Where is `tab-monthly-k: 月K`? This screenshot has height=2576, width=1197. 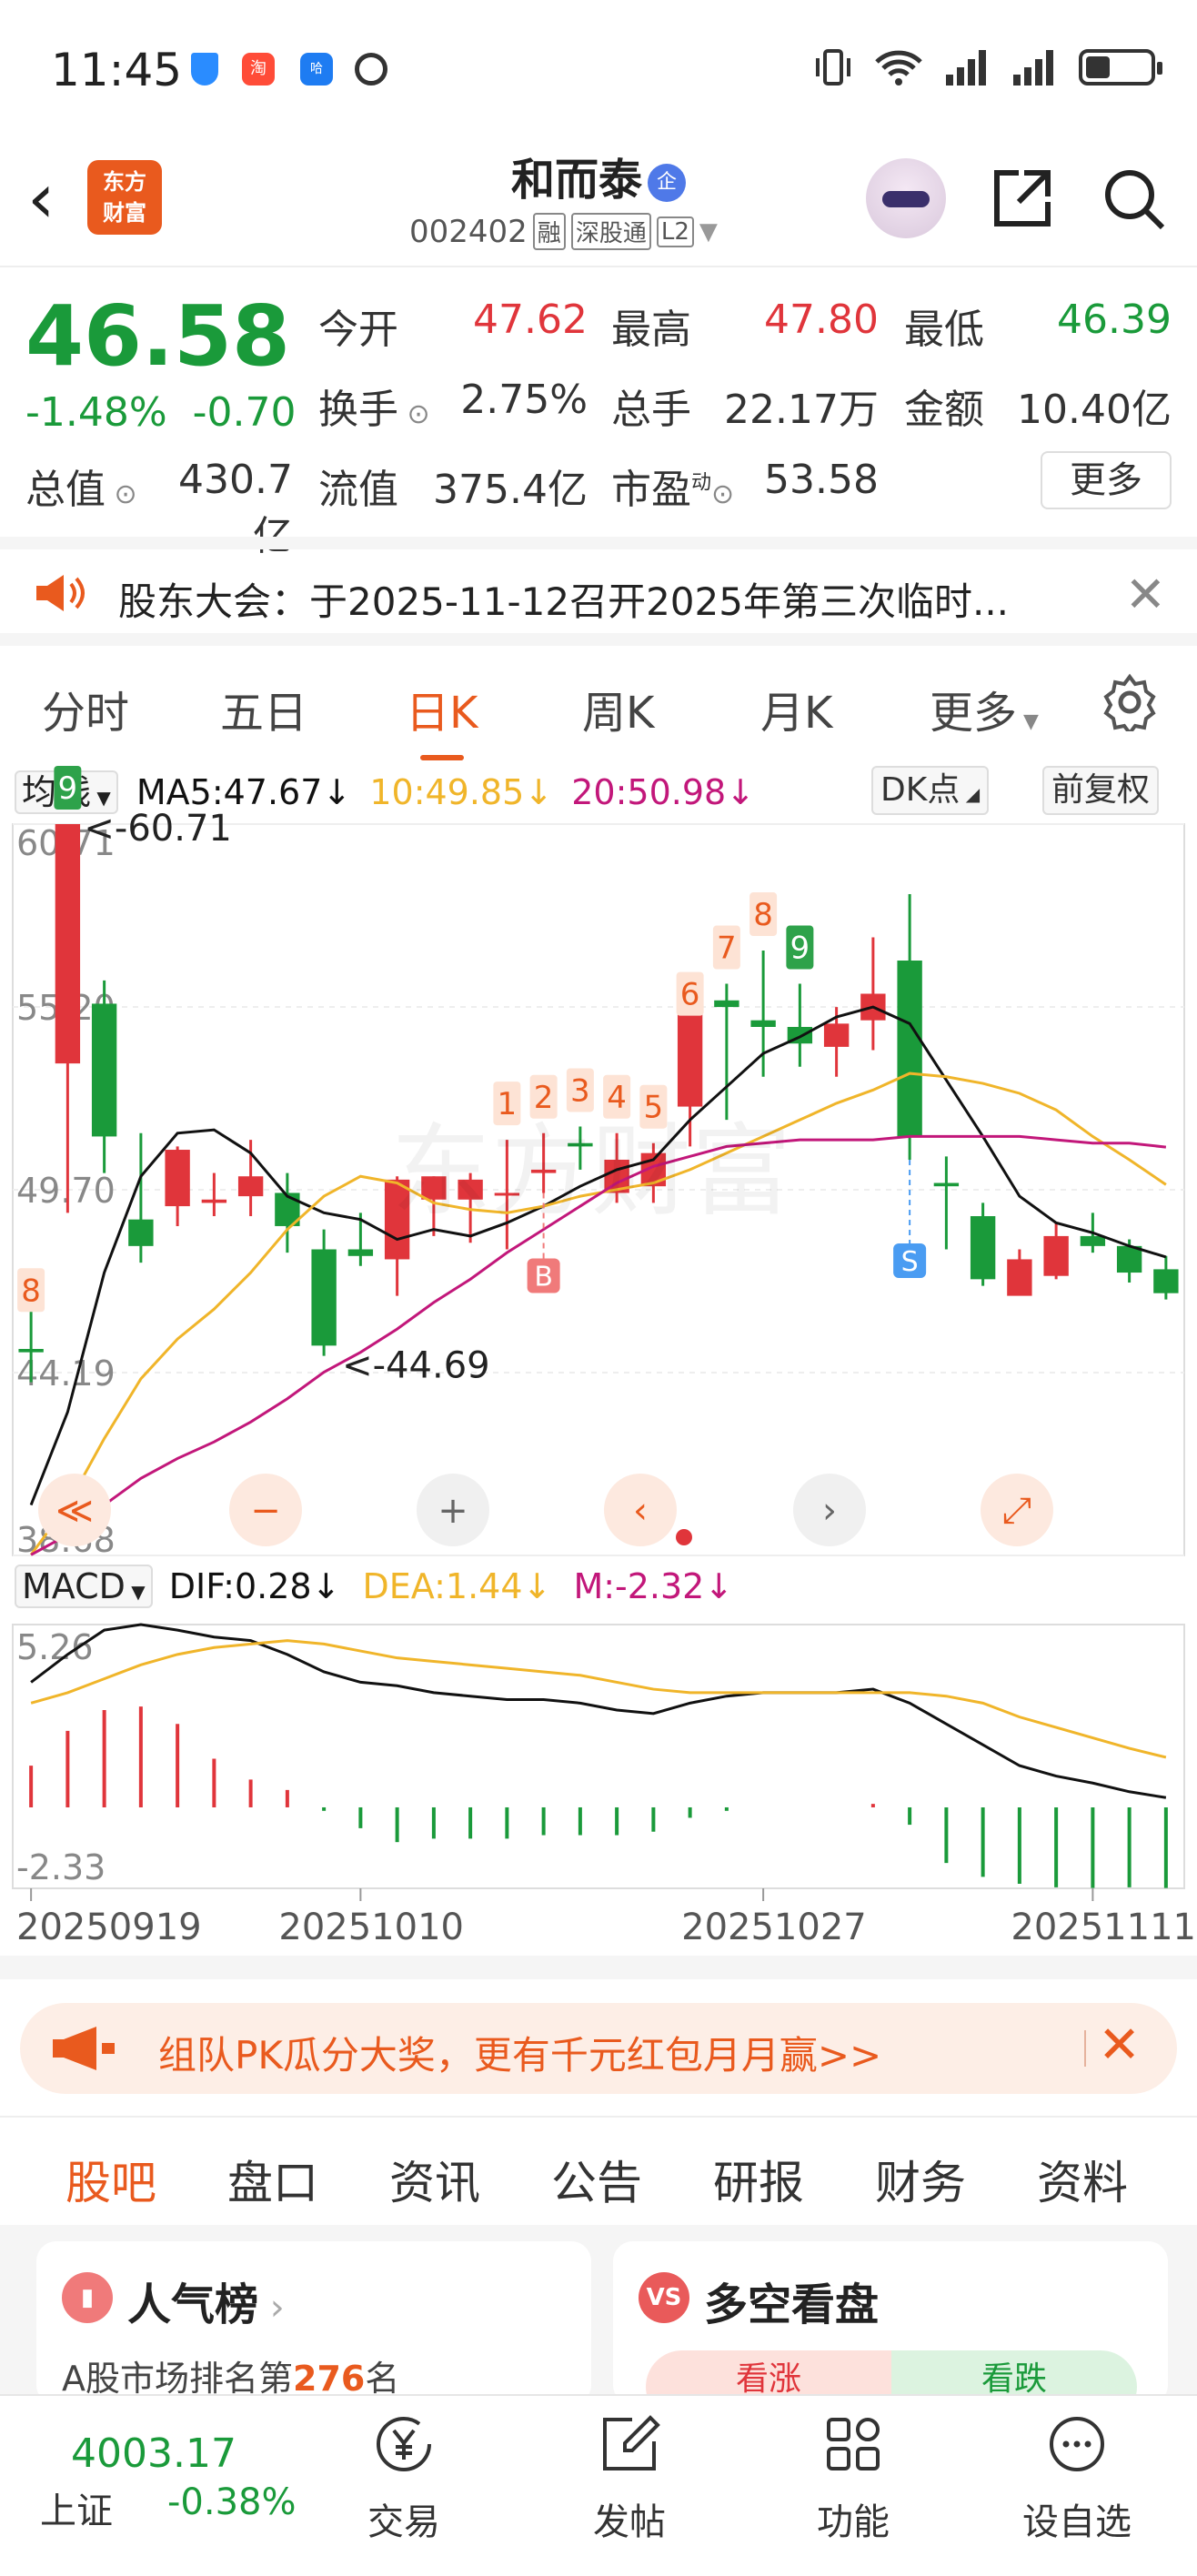
tab-monthly-k: 月K is located at coordinates (796, 708).